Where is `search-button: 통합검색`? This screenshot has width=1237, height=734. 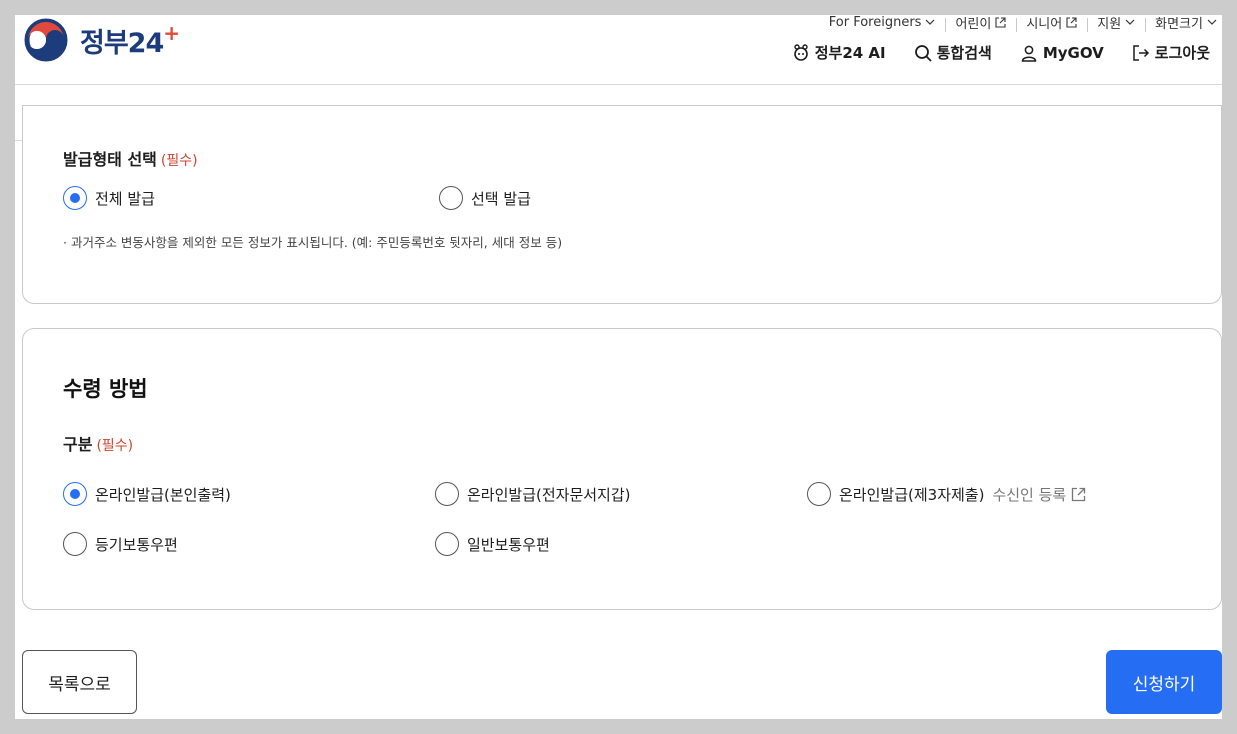
search-button: 통합검색 is located at coordinates (953, 52).